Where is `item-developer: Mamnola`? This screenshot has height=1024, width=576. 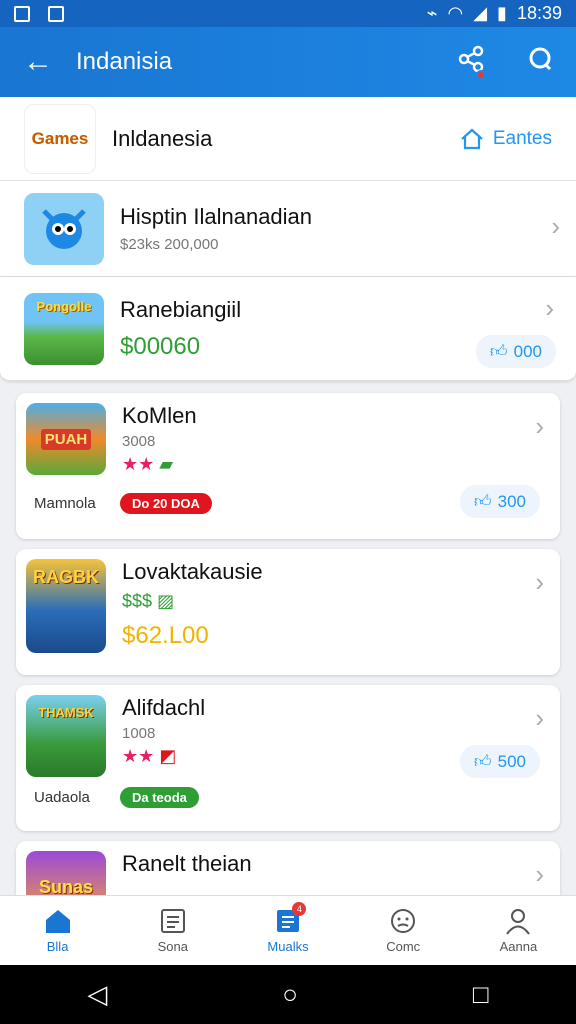 item-developer: Mamnola is located at coordinates (65, 503).